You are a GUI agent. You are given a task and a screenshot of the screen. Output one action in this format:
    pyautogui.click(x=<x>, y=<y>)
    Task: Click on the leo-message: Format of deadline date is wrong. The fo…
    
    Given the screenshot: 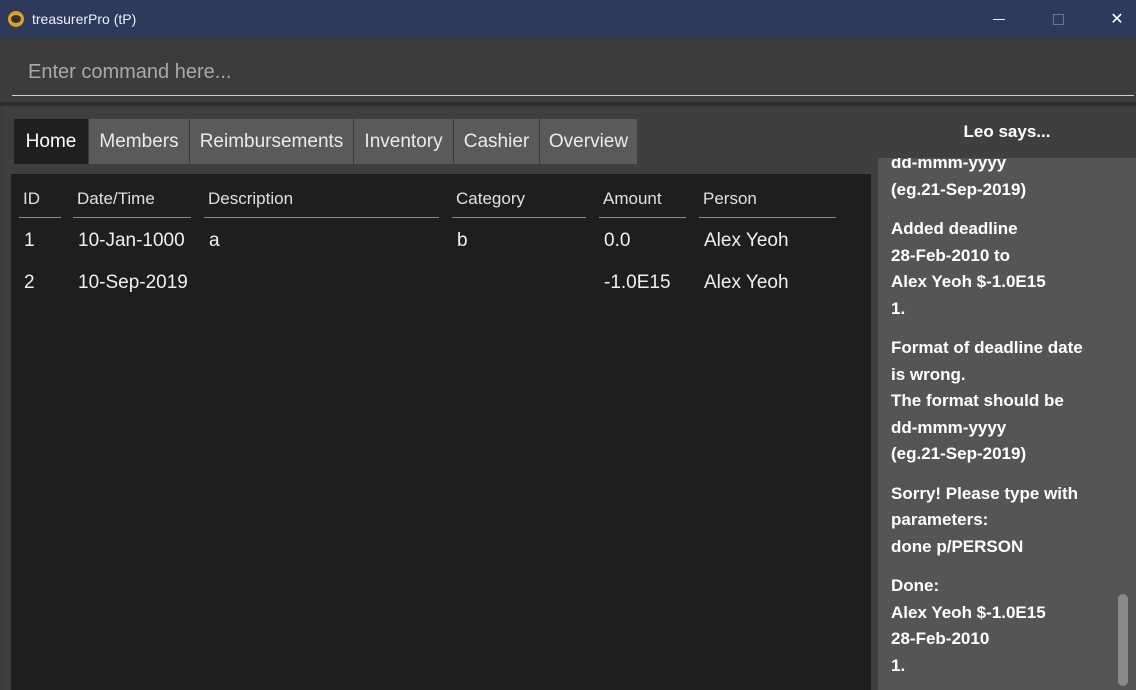 What is the action you would take?
    pyautogui.click(x=987, y=400)
    